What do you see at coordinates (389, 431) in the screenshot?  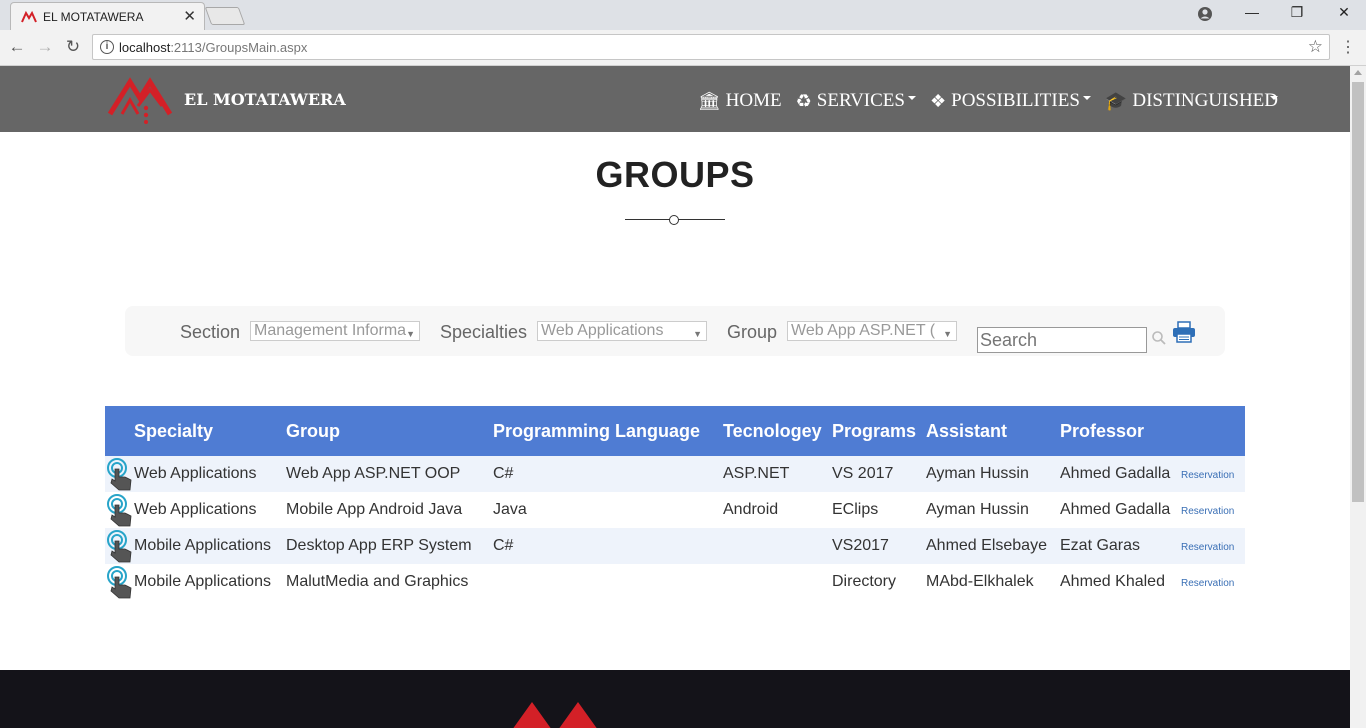 I see `col-header-group: Group` at bounding box center [389, 431].